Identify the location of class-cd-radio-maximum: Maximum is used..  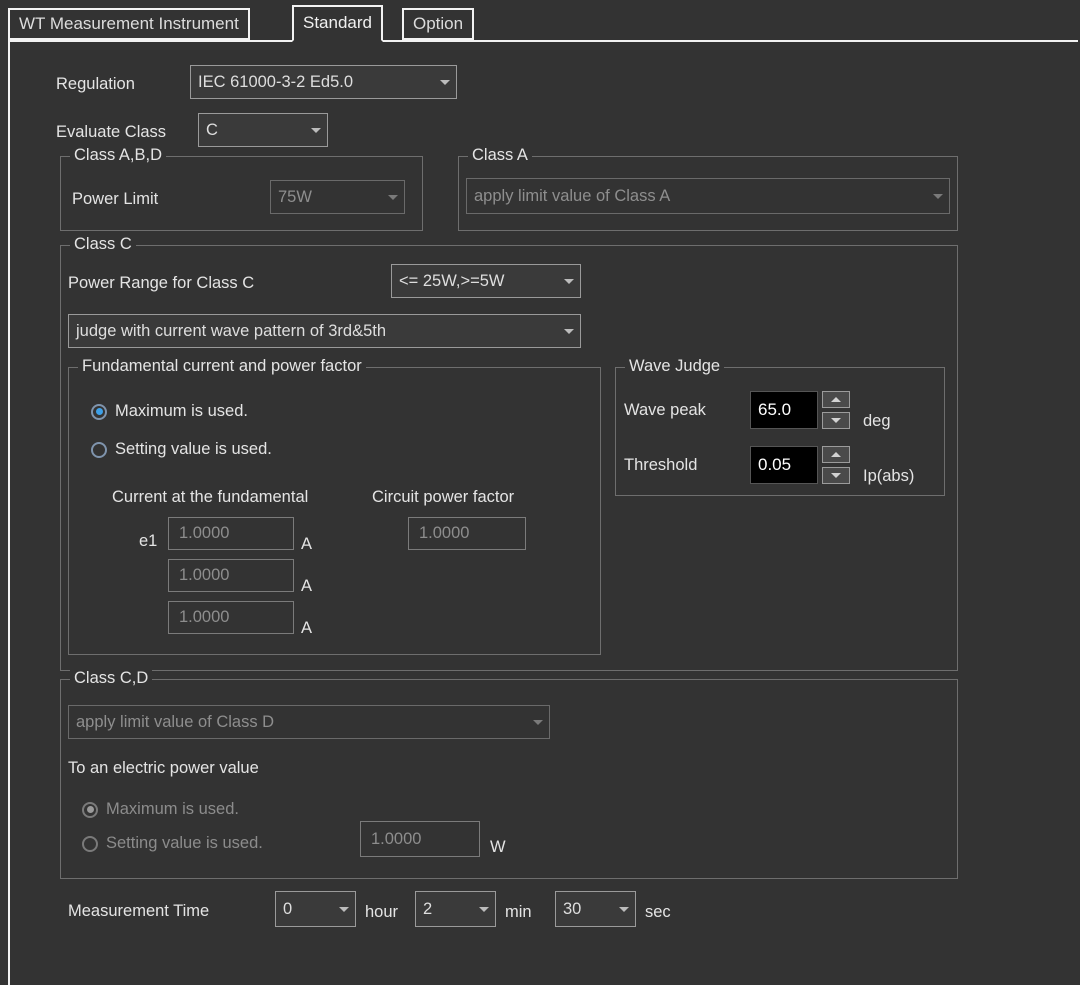
(160, 809).